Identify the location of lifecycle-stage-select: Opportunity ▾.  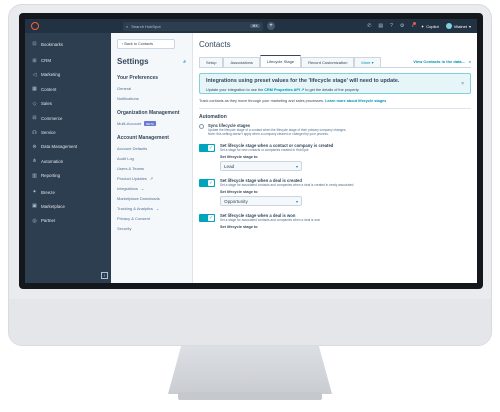
(261, 201).